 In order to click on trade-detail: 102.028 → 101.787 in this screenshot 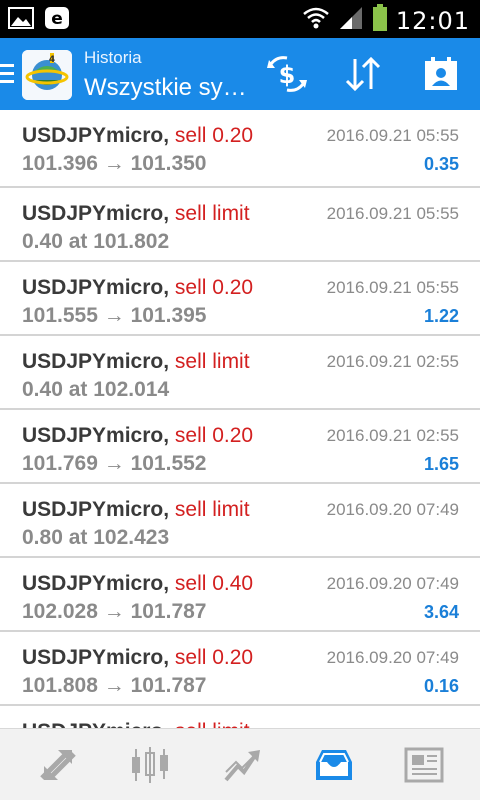, I will do `click(114, 611)`.